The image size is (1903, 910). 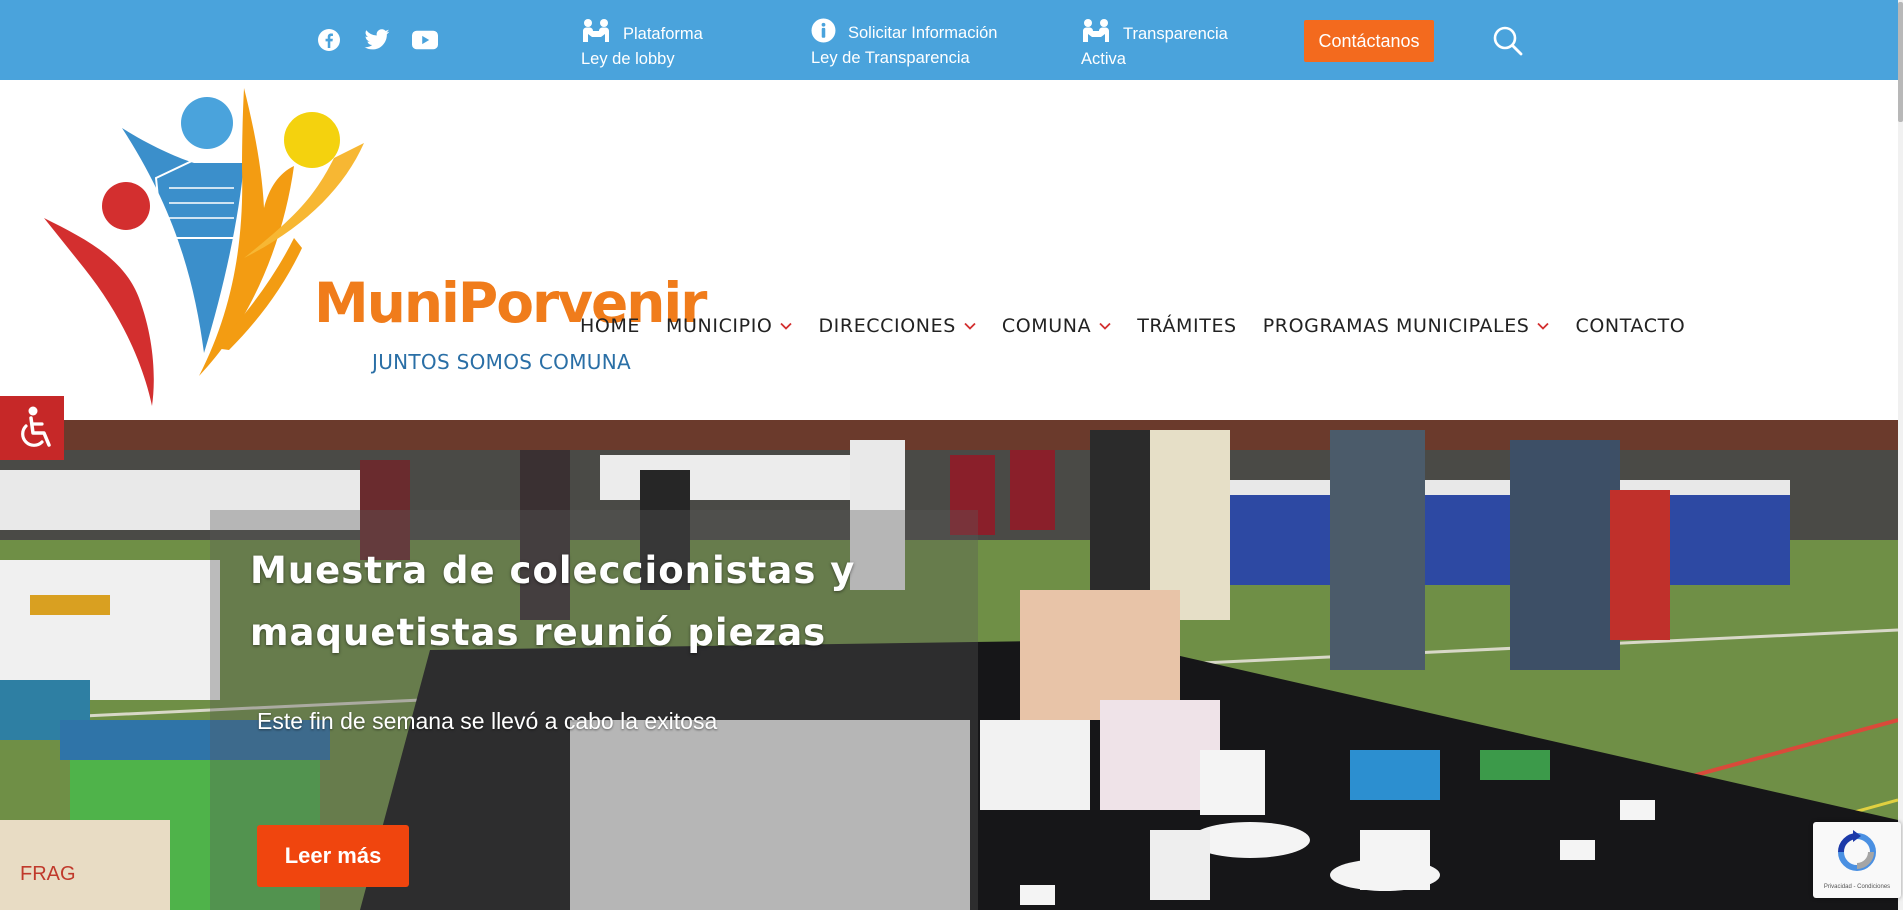 What do you see at coordinates (375, 248) in the screenshot?
I see `site-logo: MuniPorvenir JUNTOS SOMOS COMUNA` at bounding box center [375, 248].